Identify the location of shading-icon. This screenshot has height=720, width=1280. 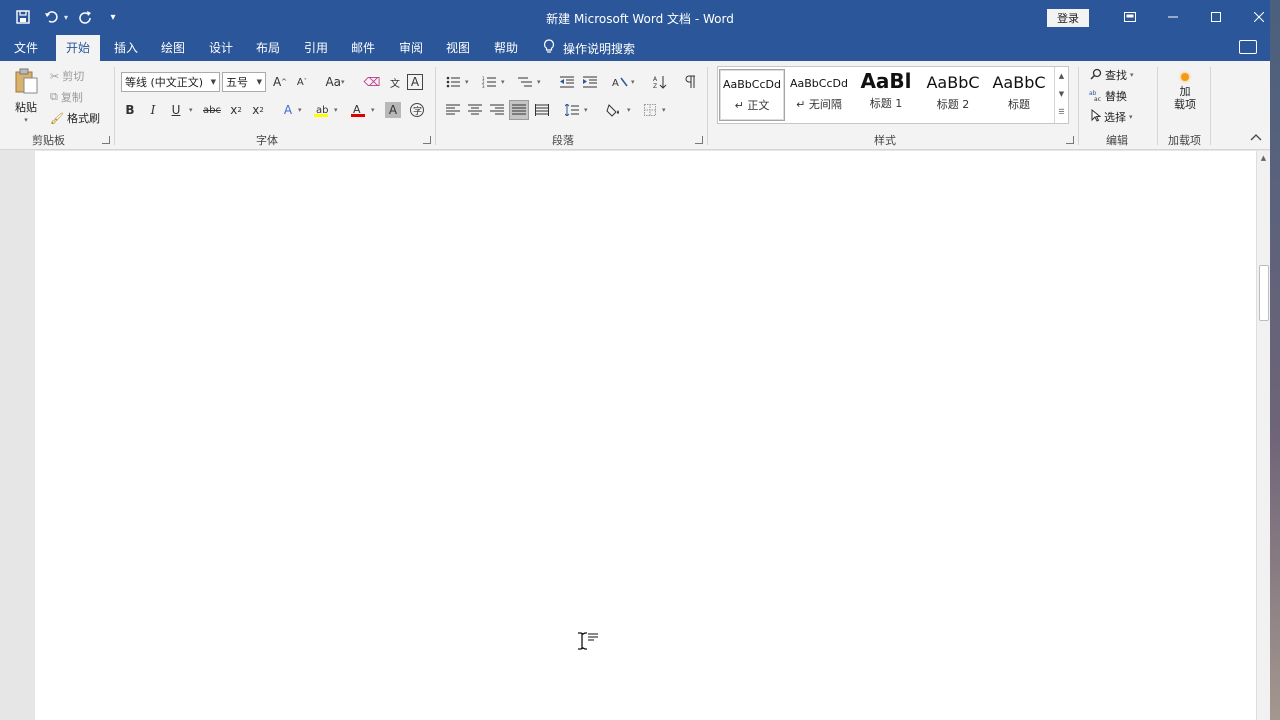
(614, 110).